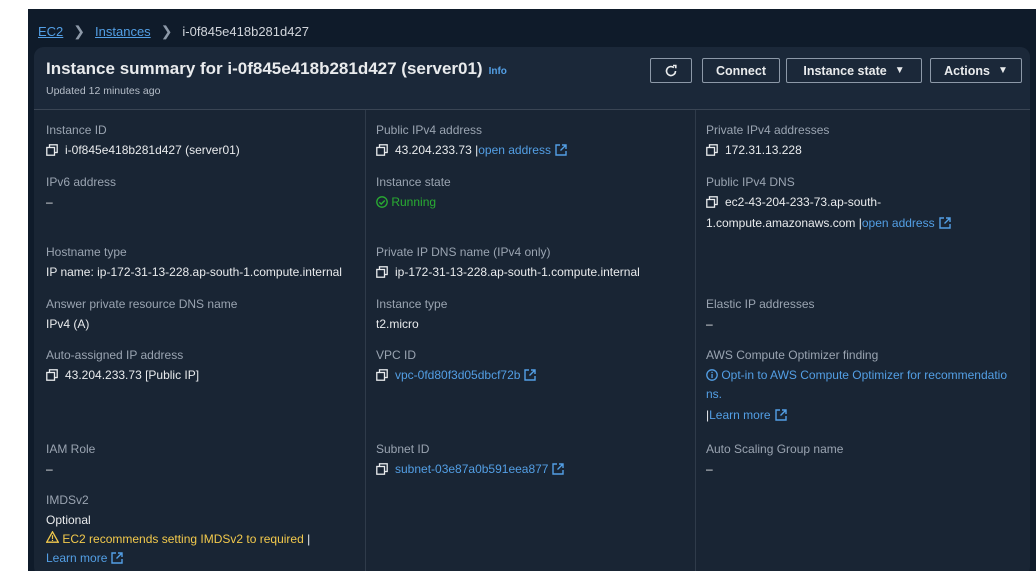 Image resolution: width=1036 pixels, height=571 pixels. I want to click on warning-icon, so click(52, 538).